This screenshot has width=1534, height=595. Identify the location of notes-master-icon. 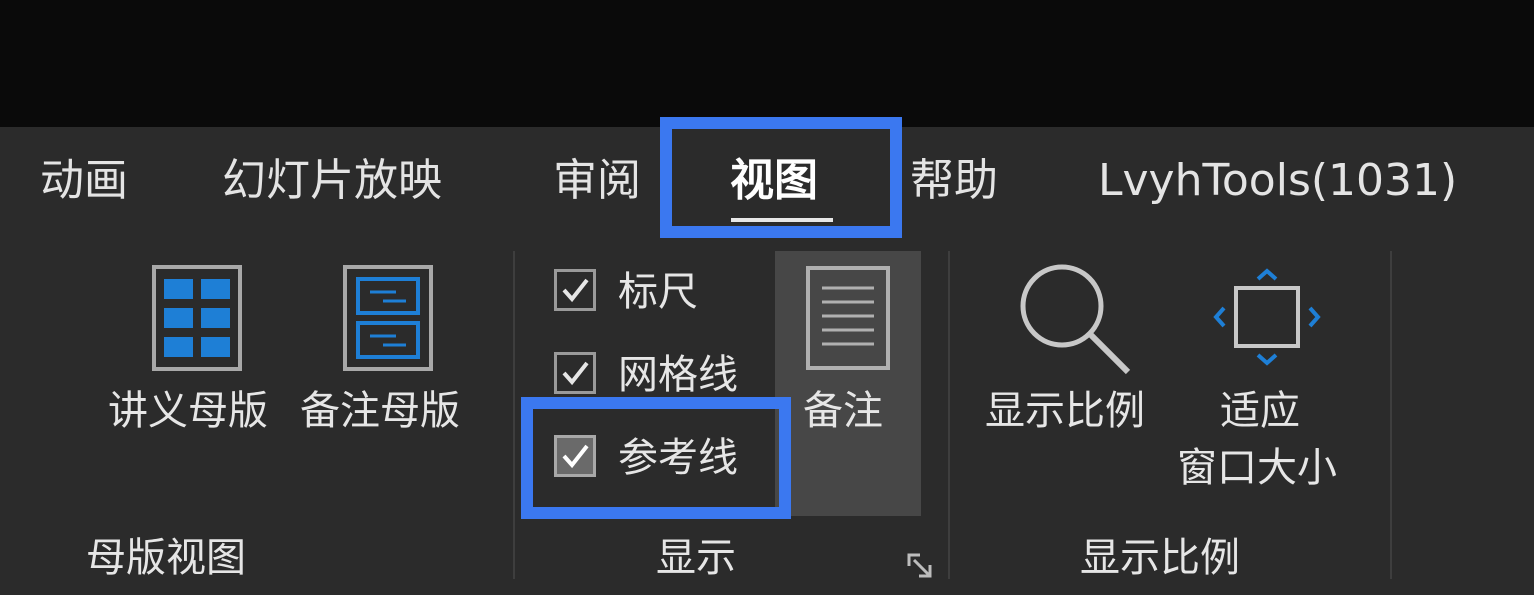
(388, 318).